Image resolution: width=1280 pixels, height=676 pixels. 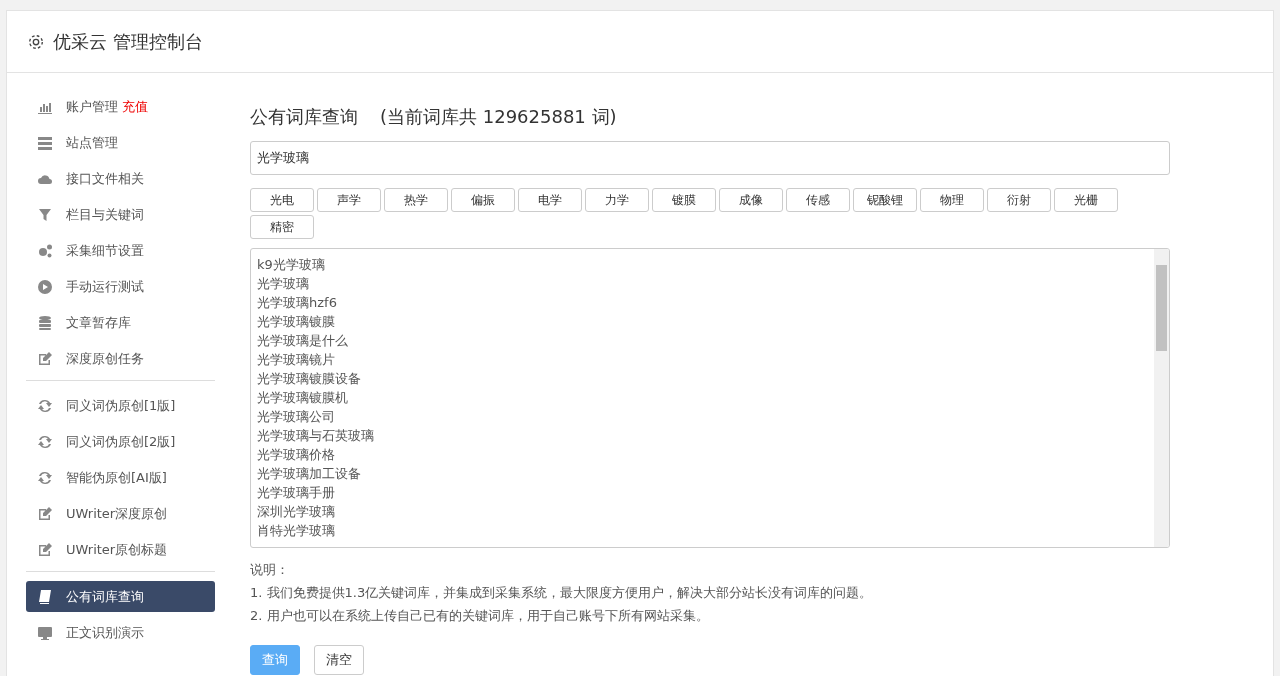 I want to click on result-item: 肖特光学玻璃, so click(x=702, y=530).